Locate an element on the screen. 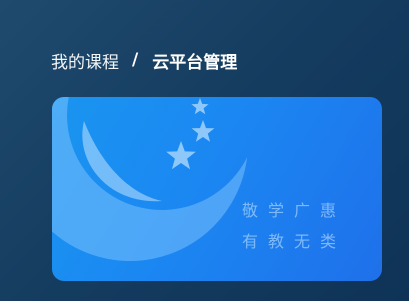 The width and height of the screenshot is (409, 301). card-motto-line-2: 有教无类 is located at coordinates (294, 241).